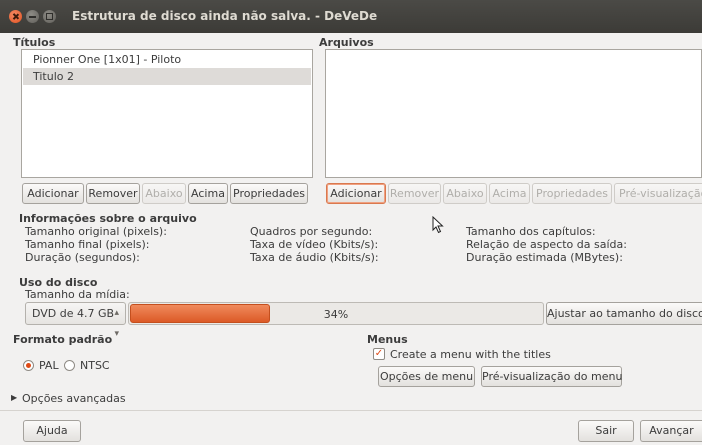 Image resolution: width=702 pixels, height=445 pixels. I want to click on spin-arrows-icon: ▴ ▾, so click(116, 323).